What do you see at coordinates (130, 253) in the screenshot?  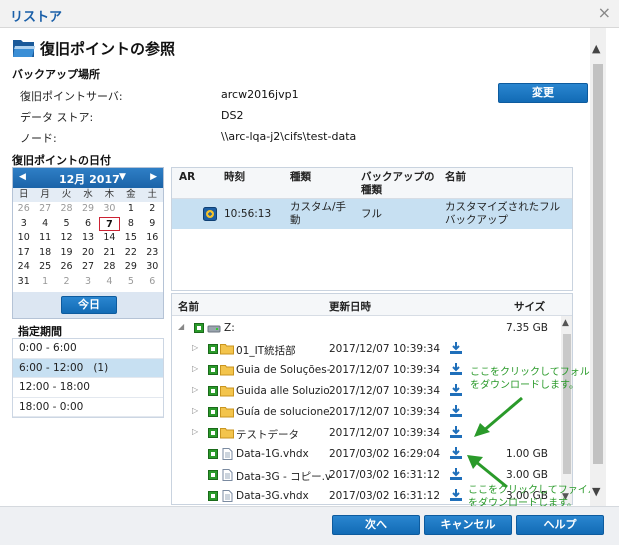 I see `calendar-day: 22` at bounding box center [130, 253].